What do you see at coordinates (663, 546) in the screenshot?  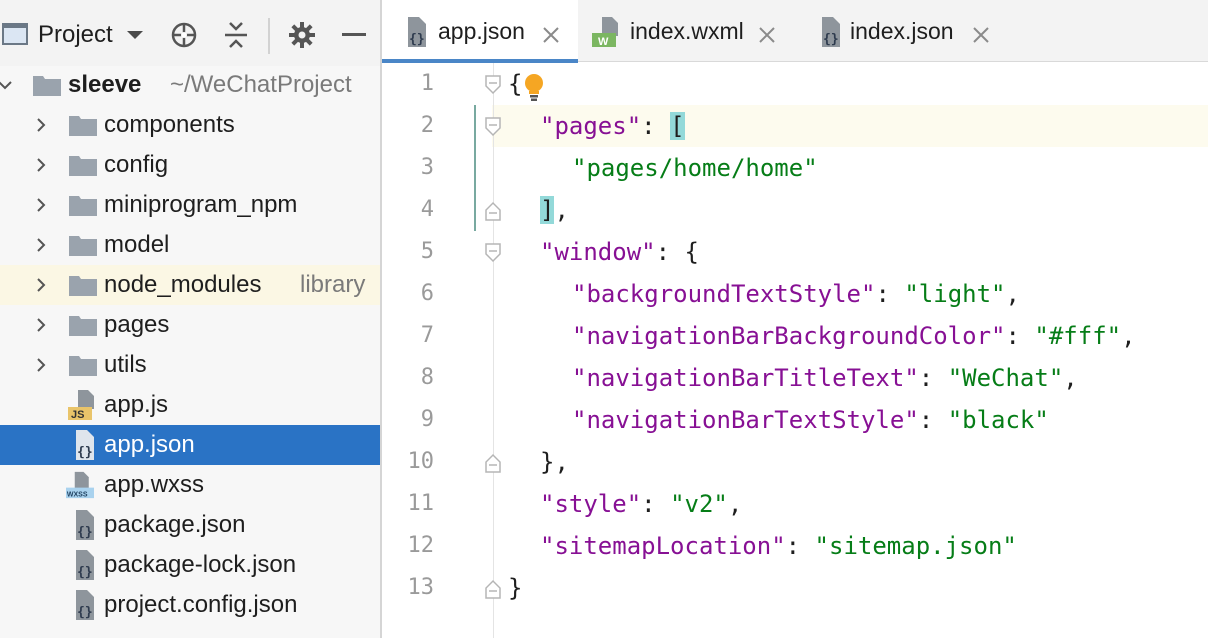 I see `json-key: "sitemapLocation"` at bounding box center [663, 546].